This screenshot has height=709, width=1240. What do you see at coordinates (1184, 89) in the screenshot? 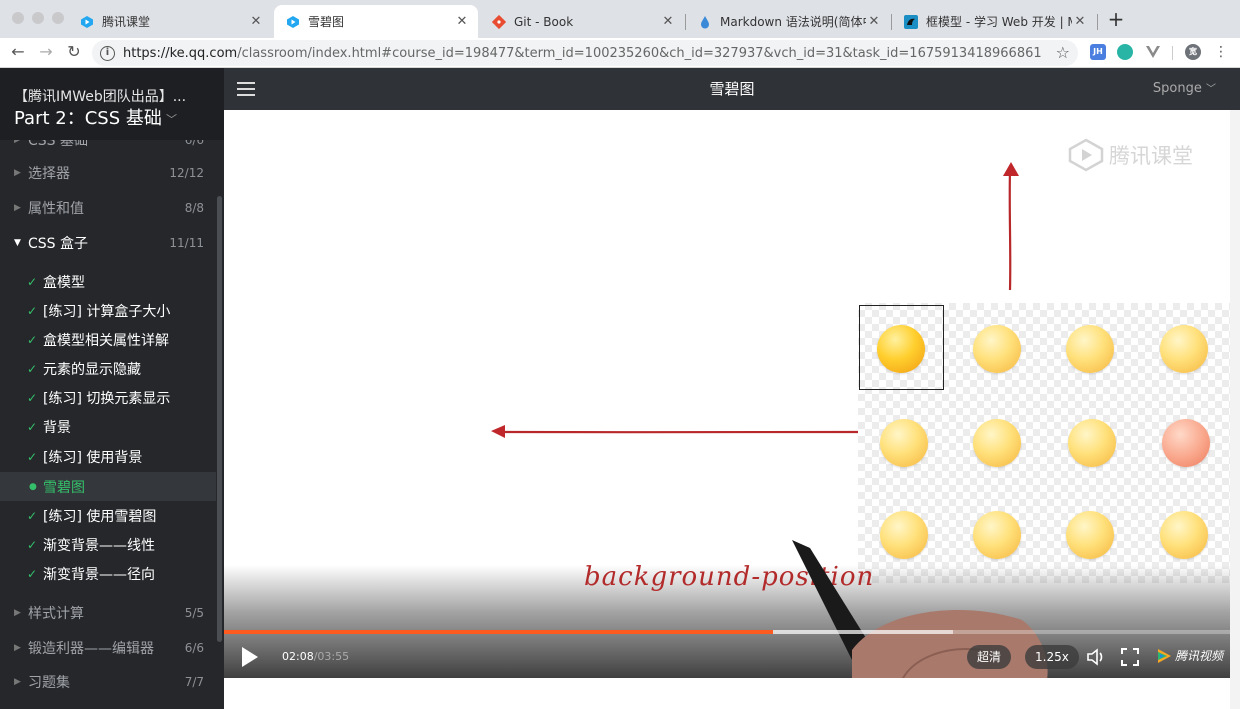
I see `user-menu: Sponge ﹀` at bounding box center [1184, 89].